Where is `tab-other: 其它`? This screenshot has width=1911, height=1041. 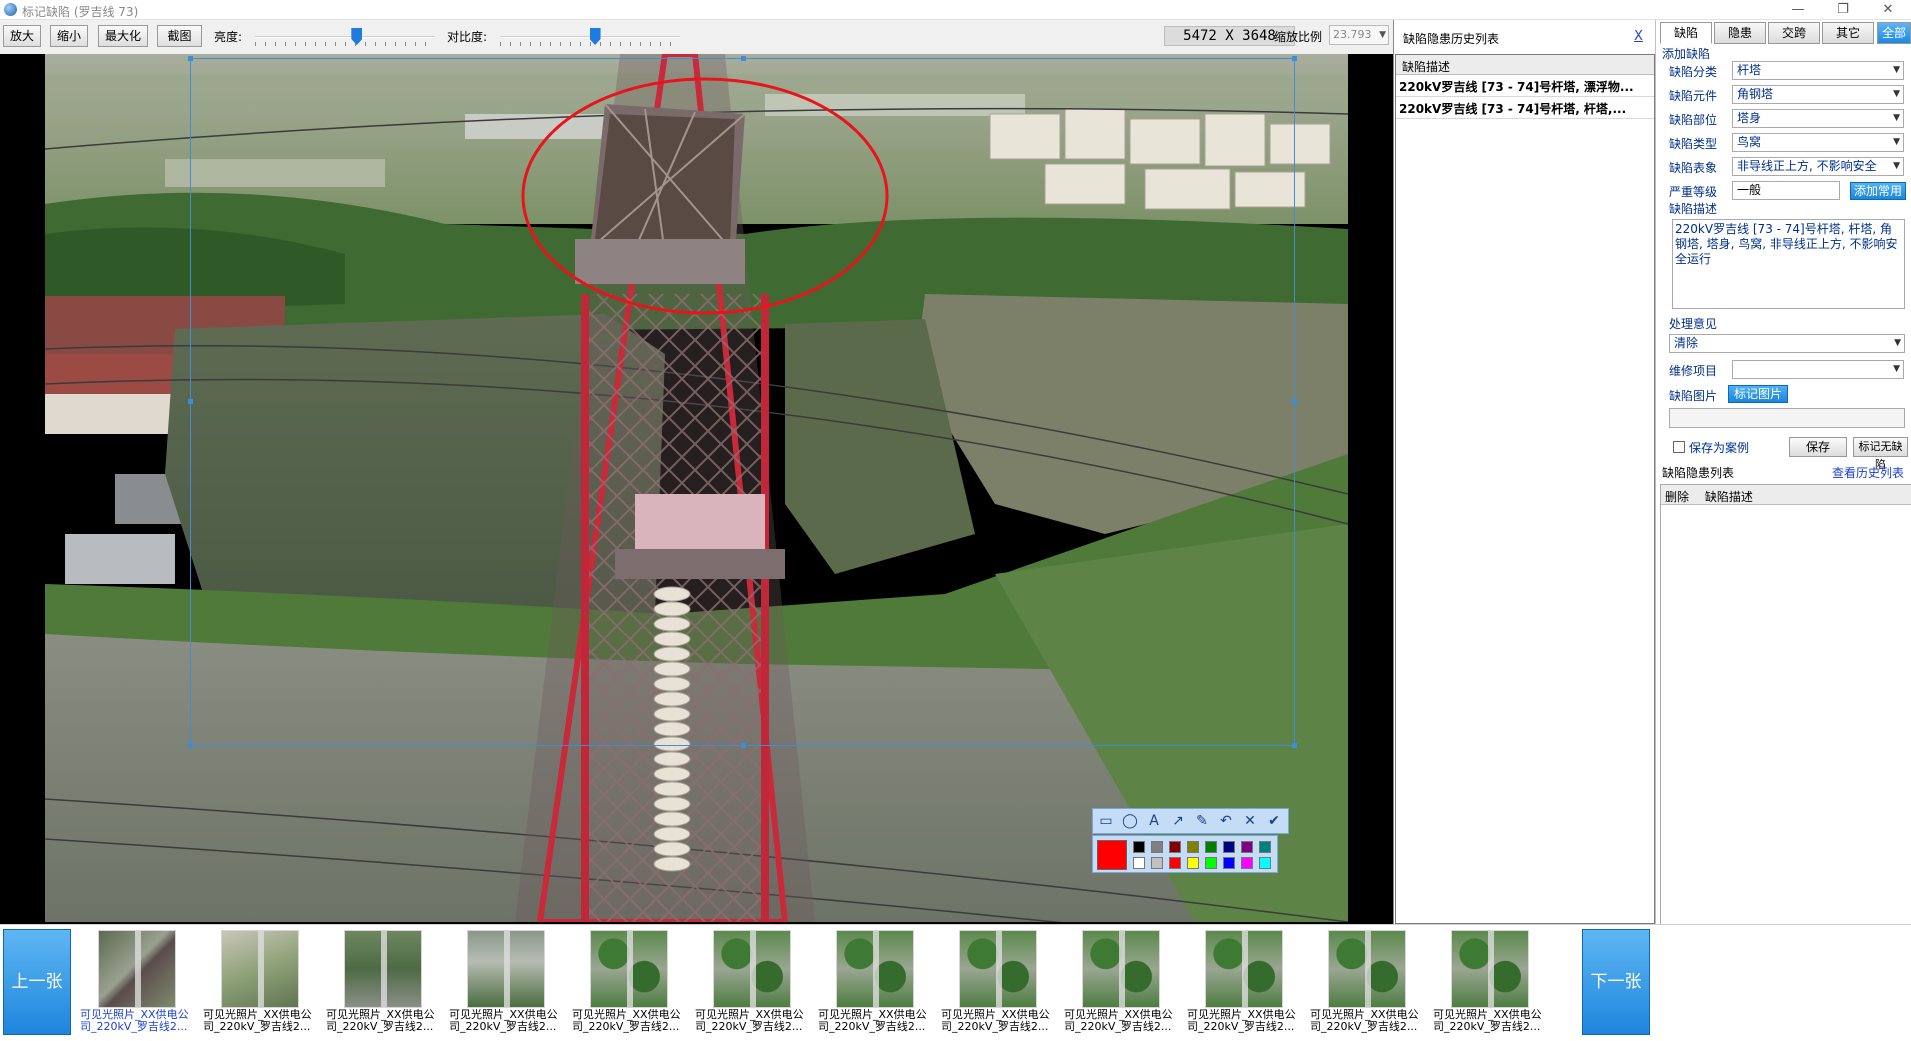 tab-other: 其它 is located at coordinates (1848, 33).